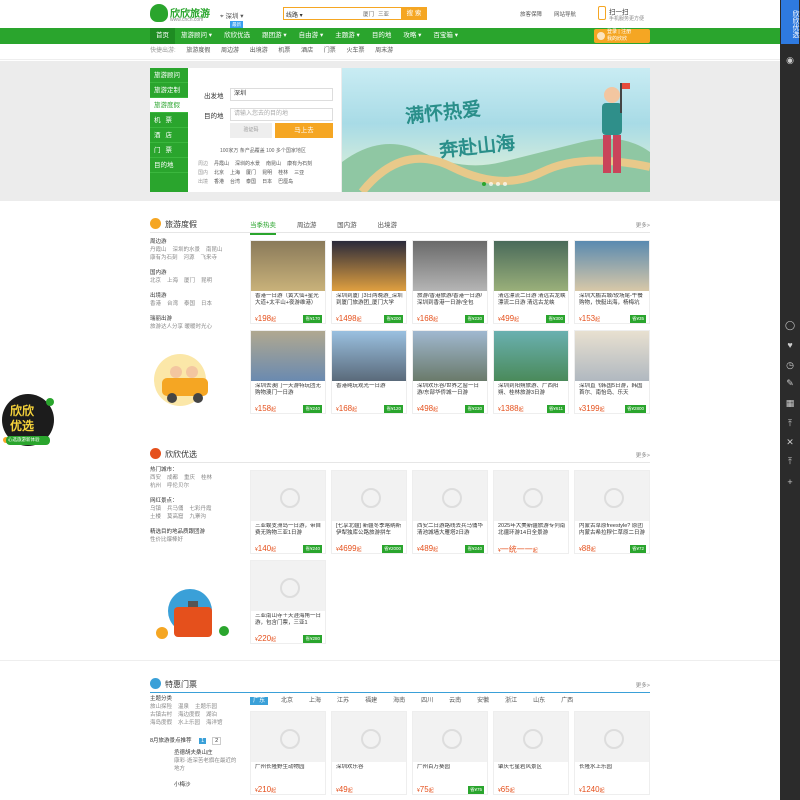 The width and height of the screenshot is (800, 800). What do you see at coordinates (790, 423) in the screenshot?
I see `top-icon: ⤒` at bounding box center [790, 423].